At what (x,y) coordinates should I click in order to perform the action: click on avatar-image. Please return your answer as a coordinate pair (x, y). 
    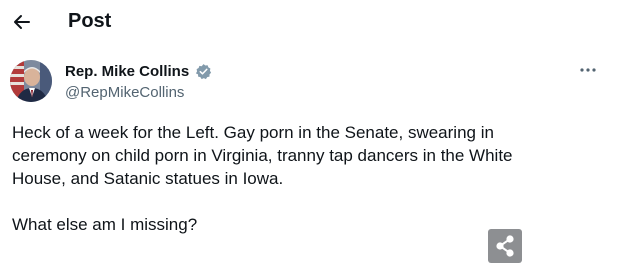
    Looking at the image, I should click on (31, 81).